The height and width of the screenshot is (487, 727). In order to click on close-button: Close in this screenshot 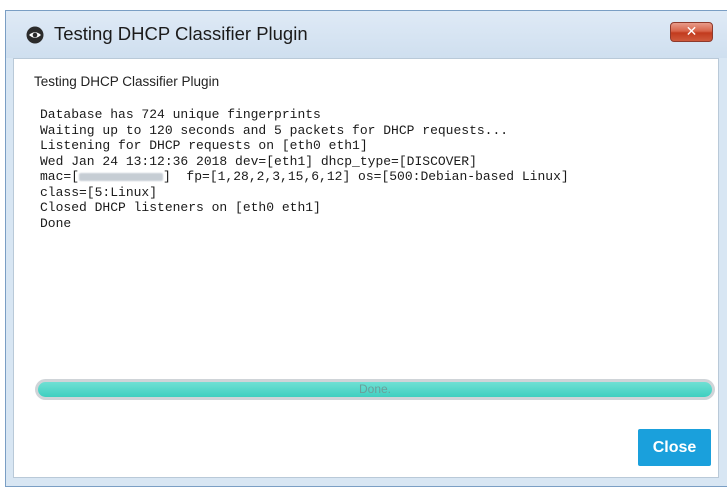, I will do `click(674, 447)`.